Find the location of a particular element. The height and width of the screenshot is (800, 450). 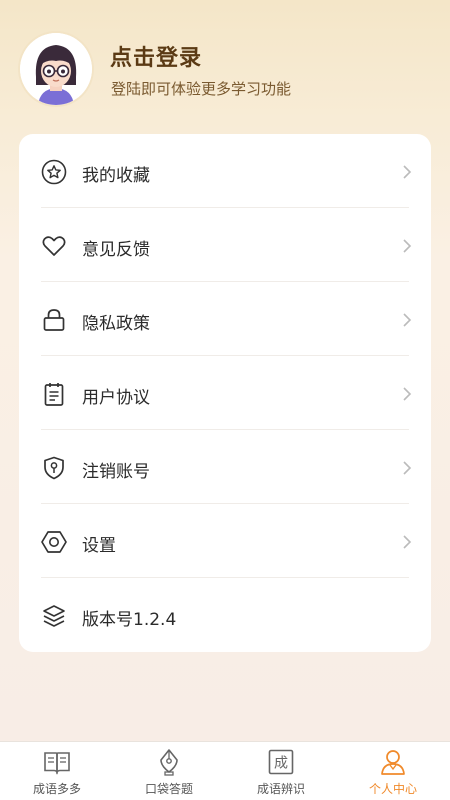

lock-icon is located at coordinates (54, 320).